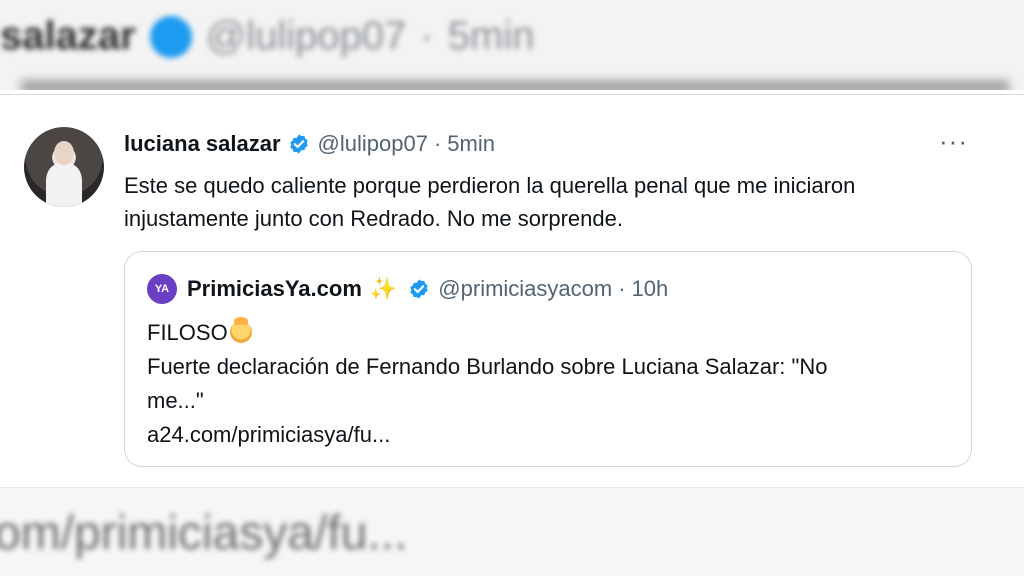 The height and width of the screenshot is (576, 1024). What do you see at coordinates (373, 144) in the screenshot?
I see `author-handle: @lulipop07` at bounding box center [373, 144].